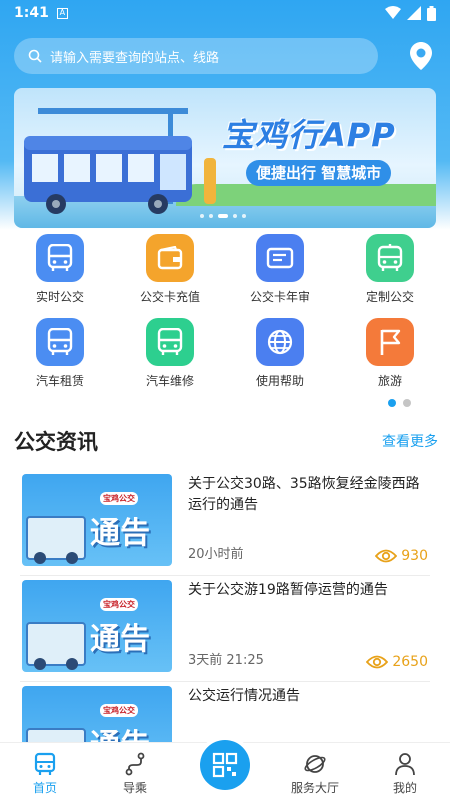 This screenshot has height=800, width=450. What do you see at coordinates (226, 660) in the screenshot?
I see `news-time: 3天前 21:25` at bounding box center [226, 660].